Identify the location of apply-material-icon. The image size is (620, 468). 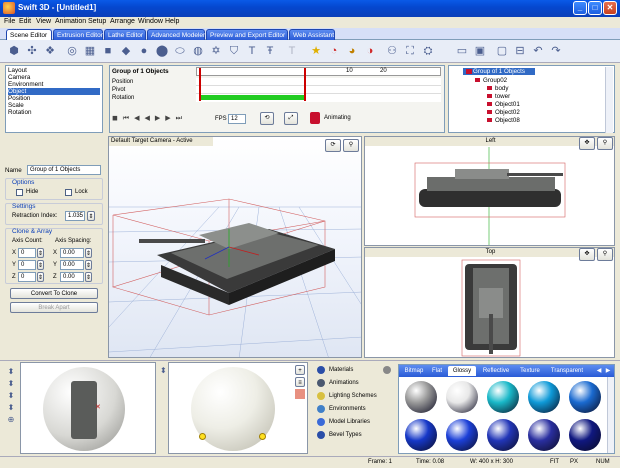
(387, 370).